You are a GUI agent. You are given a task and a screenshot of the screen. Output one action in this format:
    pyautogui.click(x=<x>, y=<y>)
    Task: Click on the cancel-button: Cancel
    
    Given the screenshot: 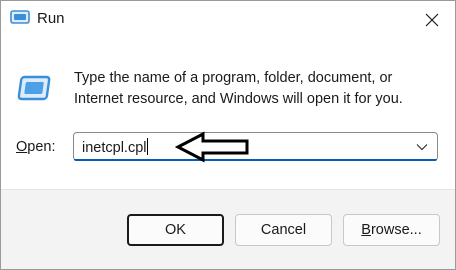 What is the action you would take?
    pyautogui.click(x=283, y=230)
    